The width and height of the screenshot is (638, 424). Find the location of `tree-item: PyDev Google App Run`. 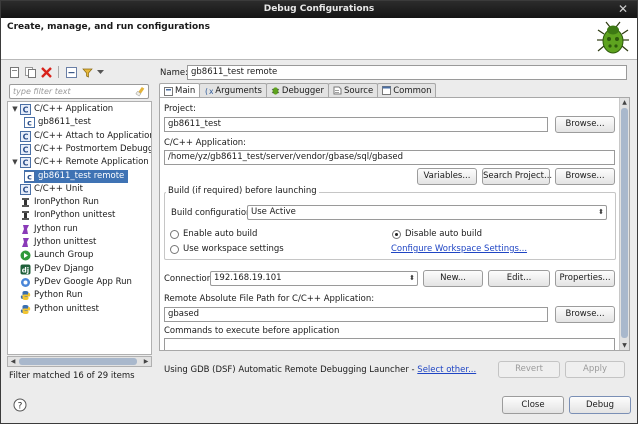

tree-item: PyDev Google App Run is located at coordinates (73, 282).